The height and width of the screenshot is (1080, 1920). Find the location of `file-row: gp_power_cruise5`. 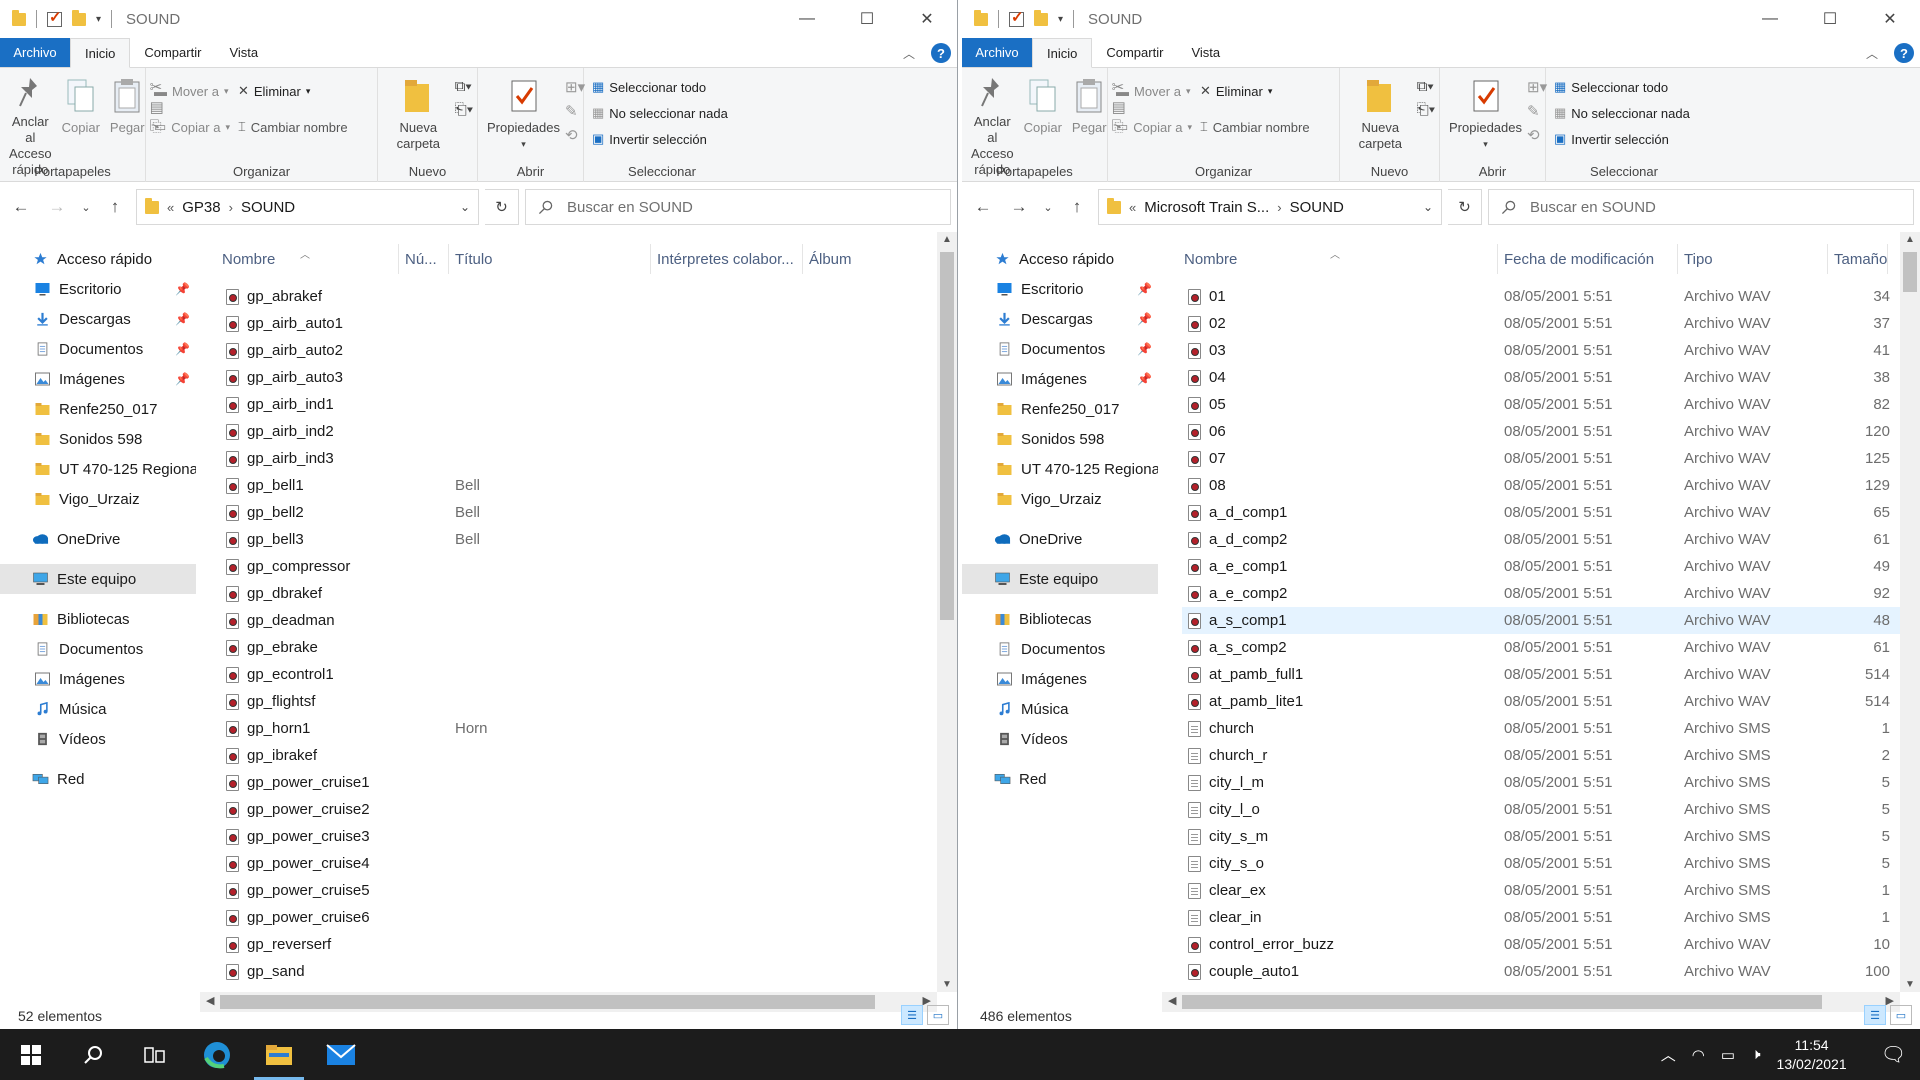

file-row: gp_power_cruise5 is located at coordinates (500, 890).